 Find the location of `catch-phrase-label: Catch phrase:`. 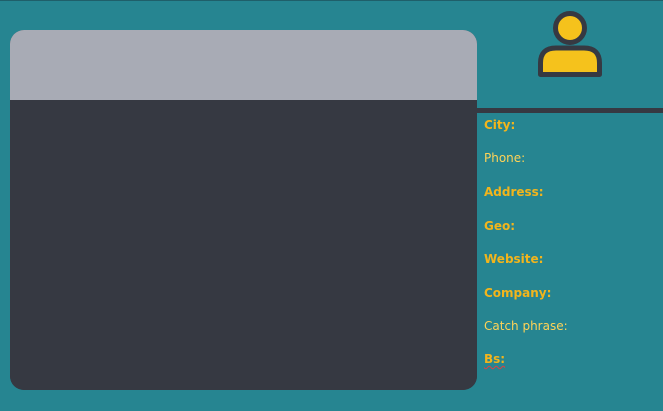

catch-phrase-label: Catch phrase: is located at coordinates (526, 326).